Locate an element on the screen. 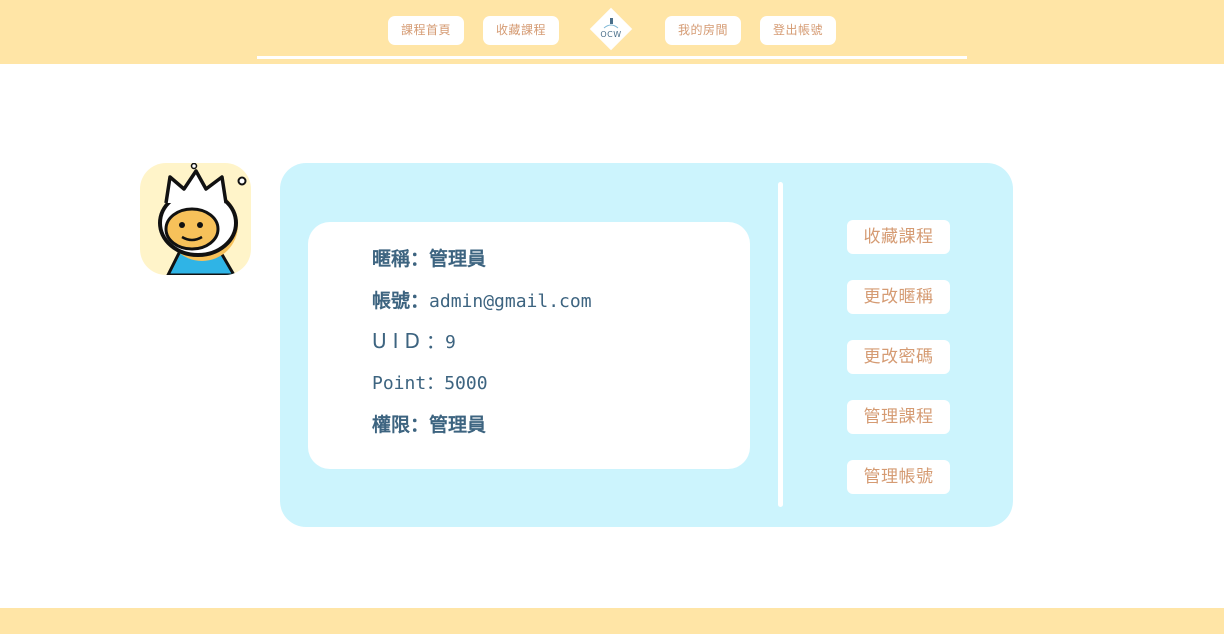  nav-favorite-courses-button: 收藏課程 is located at coordinates (521, 30).